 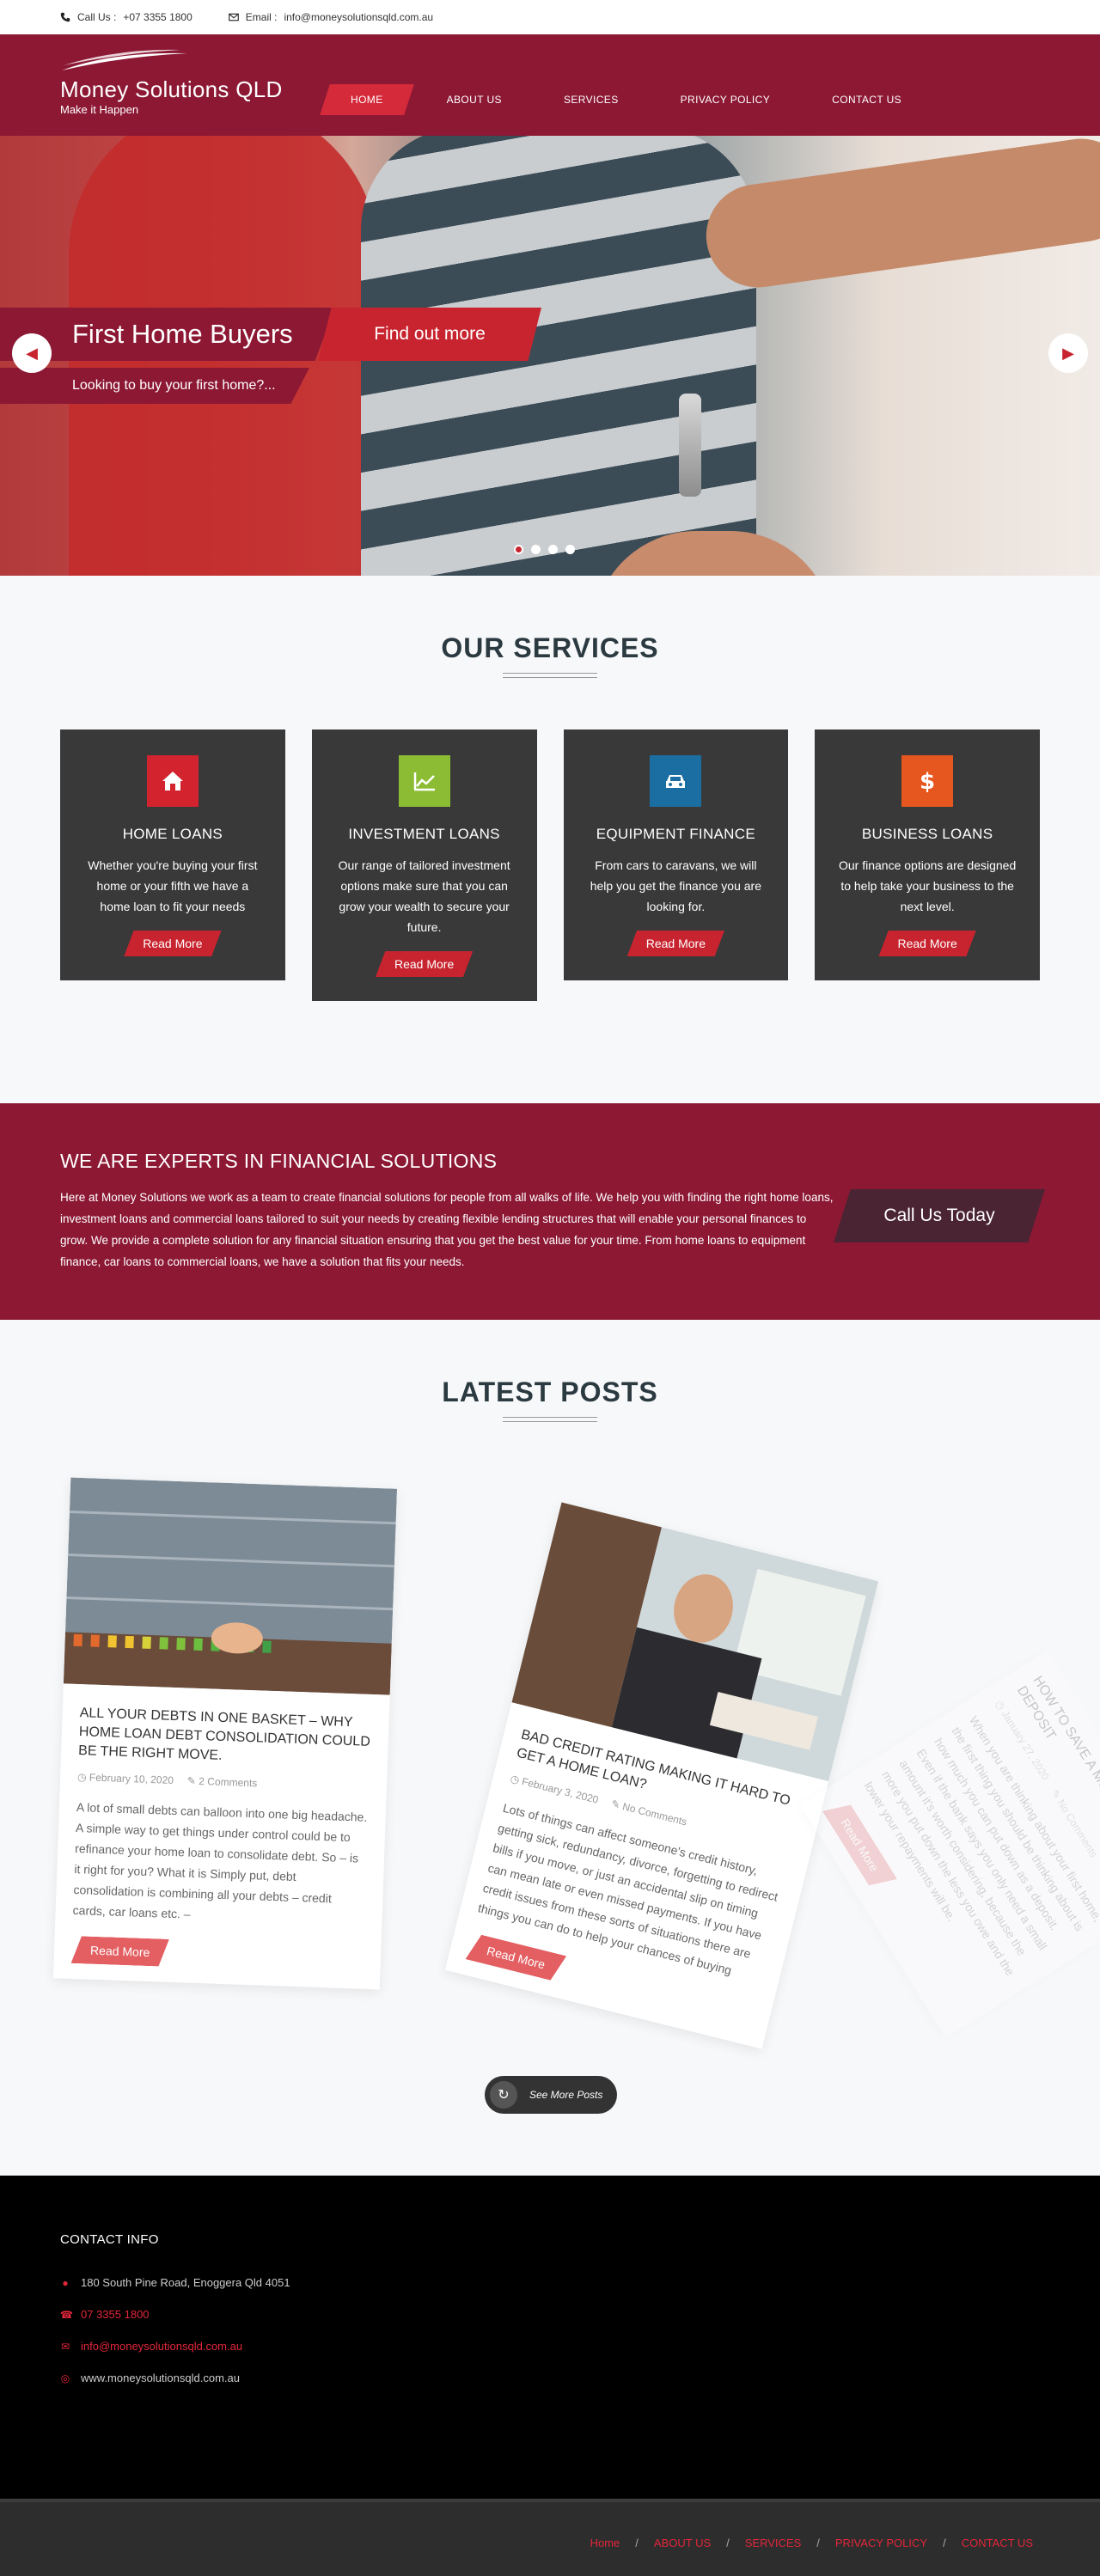 What do you see at coordinates (429, 334) in the screenshot?
I see `hero-cta-button: Find out more` at bounding box center [429, 334].